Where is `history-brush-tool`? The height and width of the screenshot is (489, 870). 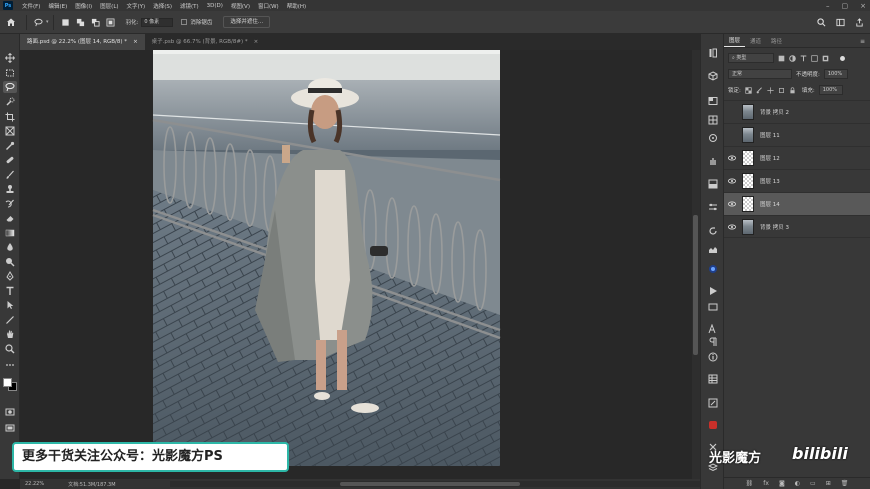 history-brush-tool is located at coordinates (10, 204).